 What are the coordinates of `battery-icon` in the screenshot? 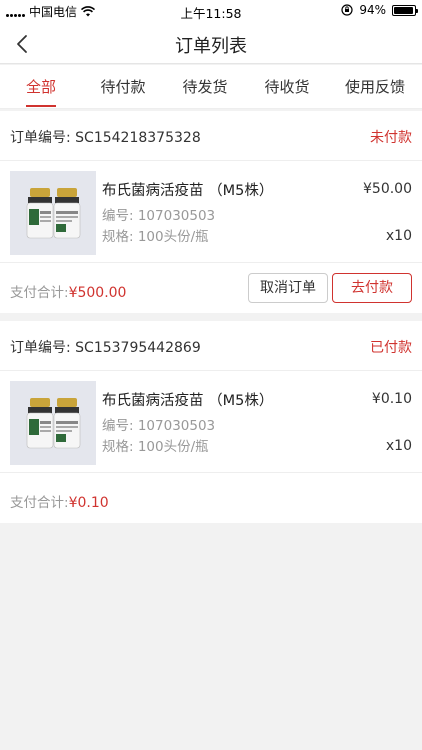 It's located at (405, 10).